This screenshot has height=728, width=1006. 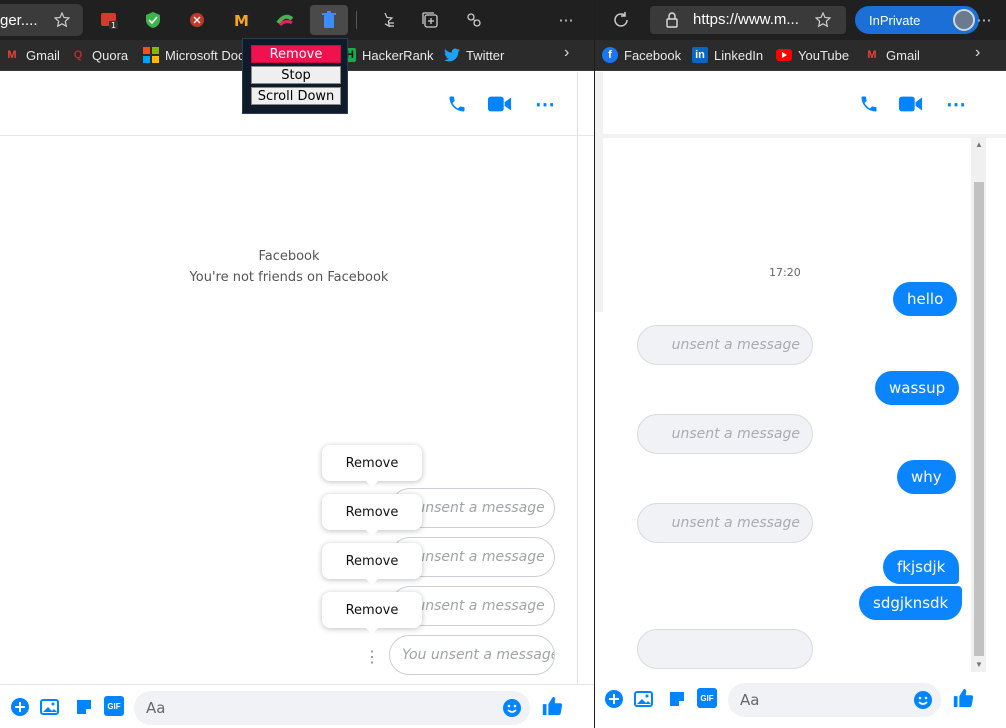 I want to click on sent-message-bubble: wassup, so click(x=917, y=388).